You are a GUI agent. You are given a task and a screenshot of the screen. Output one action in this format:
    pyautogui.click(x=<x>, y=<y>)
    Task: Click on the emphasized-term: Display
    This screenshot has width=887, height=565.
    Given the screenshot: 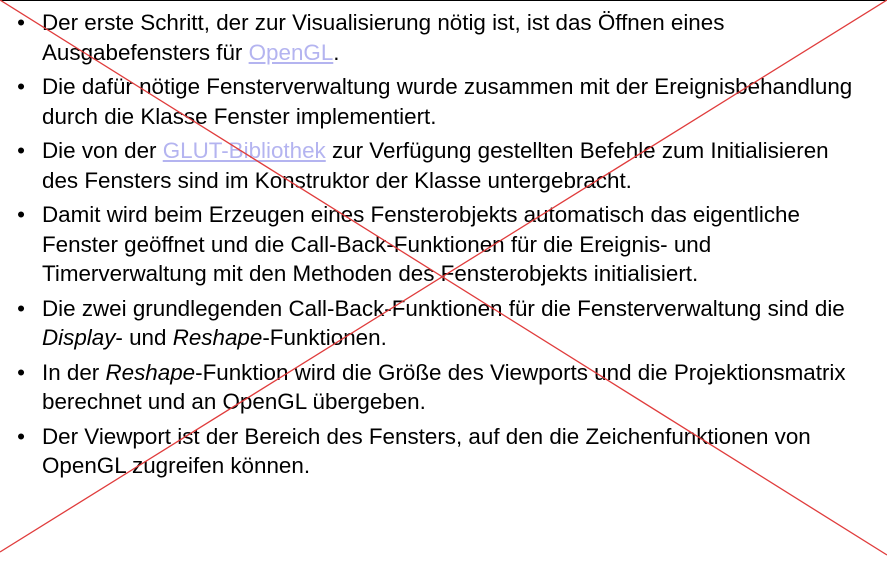 What is the action you would take?
    pyautogui.click(x=79, y=337)
    